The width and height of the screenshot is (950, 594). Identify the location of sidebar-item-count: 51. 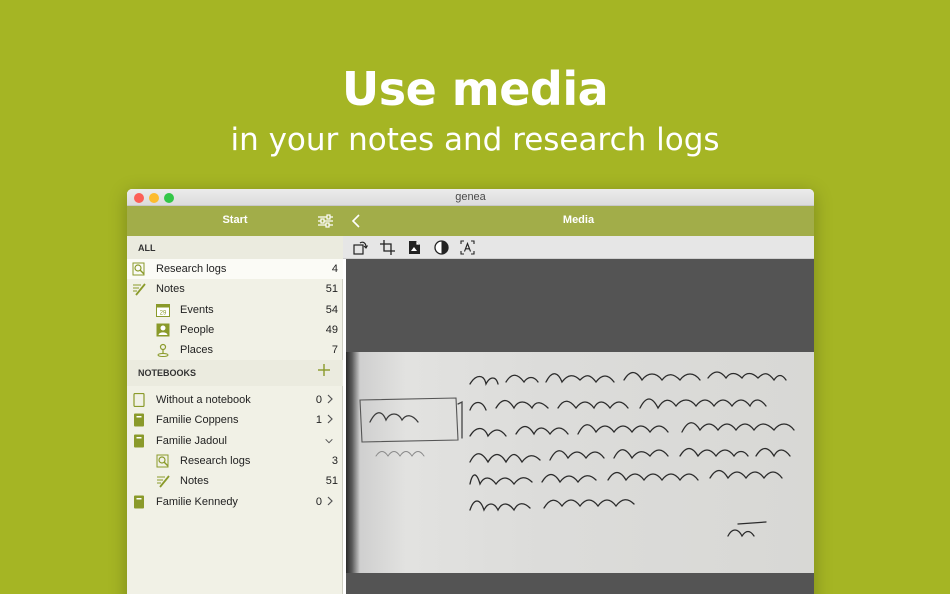
(331, 289).